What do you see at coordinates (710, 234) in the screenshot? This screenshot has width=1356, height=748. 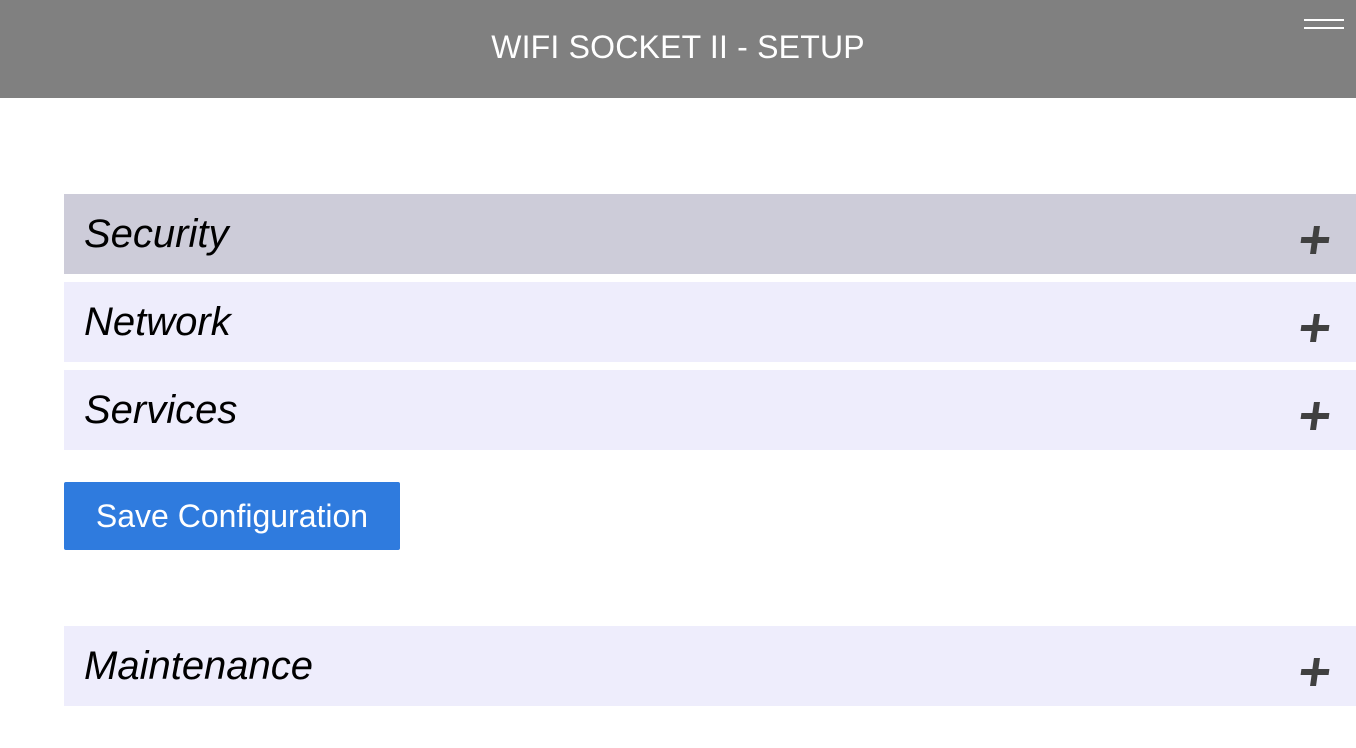 I see `section-security: Security` at bounding box center [710, 234].